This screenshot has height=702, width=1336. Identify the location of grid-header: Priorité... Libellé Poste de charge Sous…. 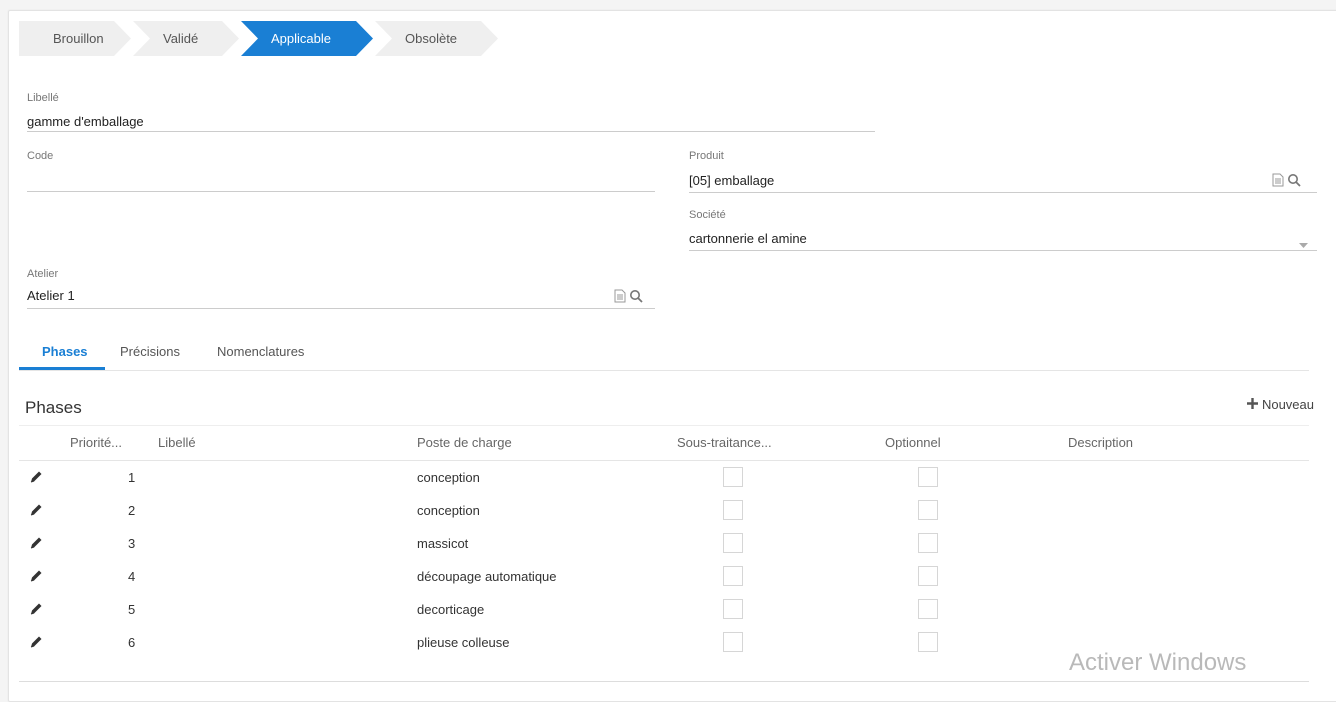
(664, 443).